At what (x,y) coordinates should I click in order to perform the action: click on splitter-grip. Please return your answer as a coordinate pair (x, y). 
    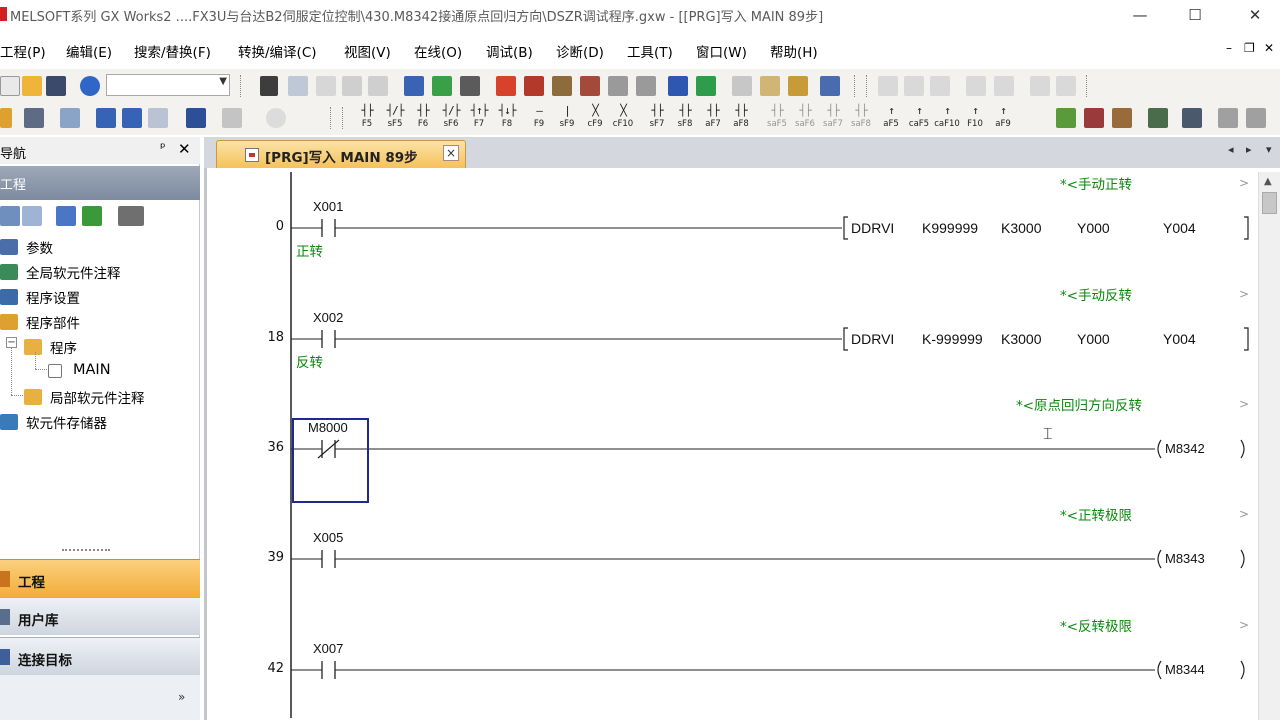
    Looking at the image, I should click on (86, 551).